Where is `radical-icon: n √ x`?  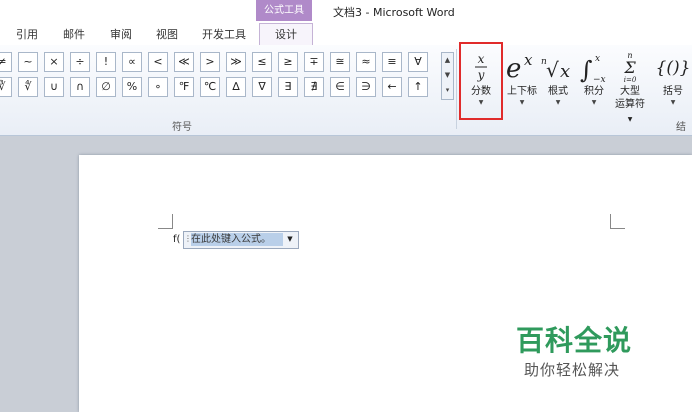
radical-icon: n √ x is located at coordinates (558, 67).